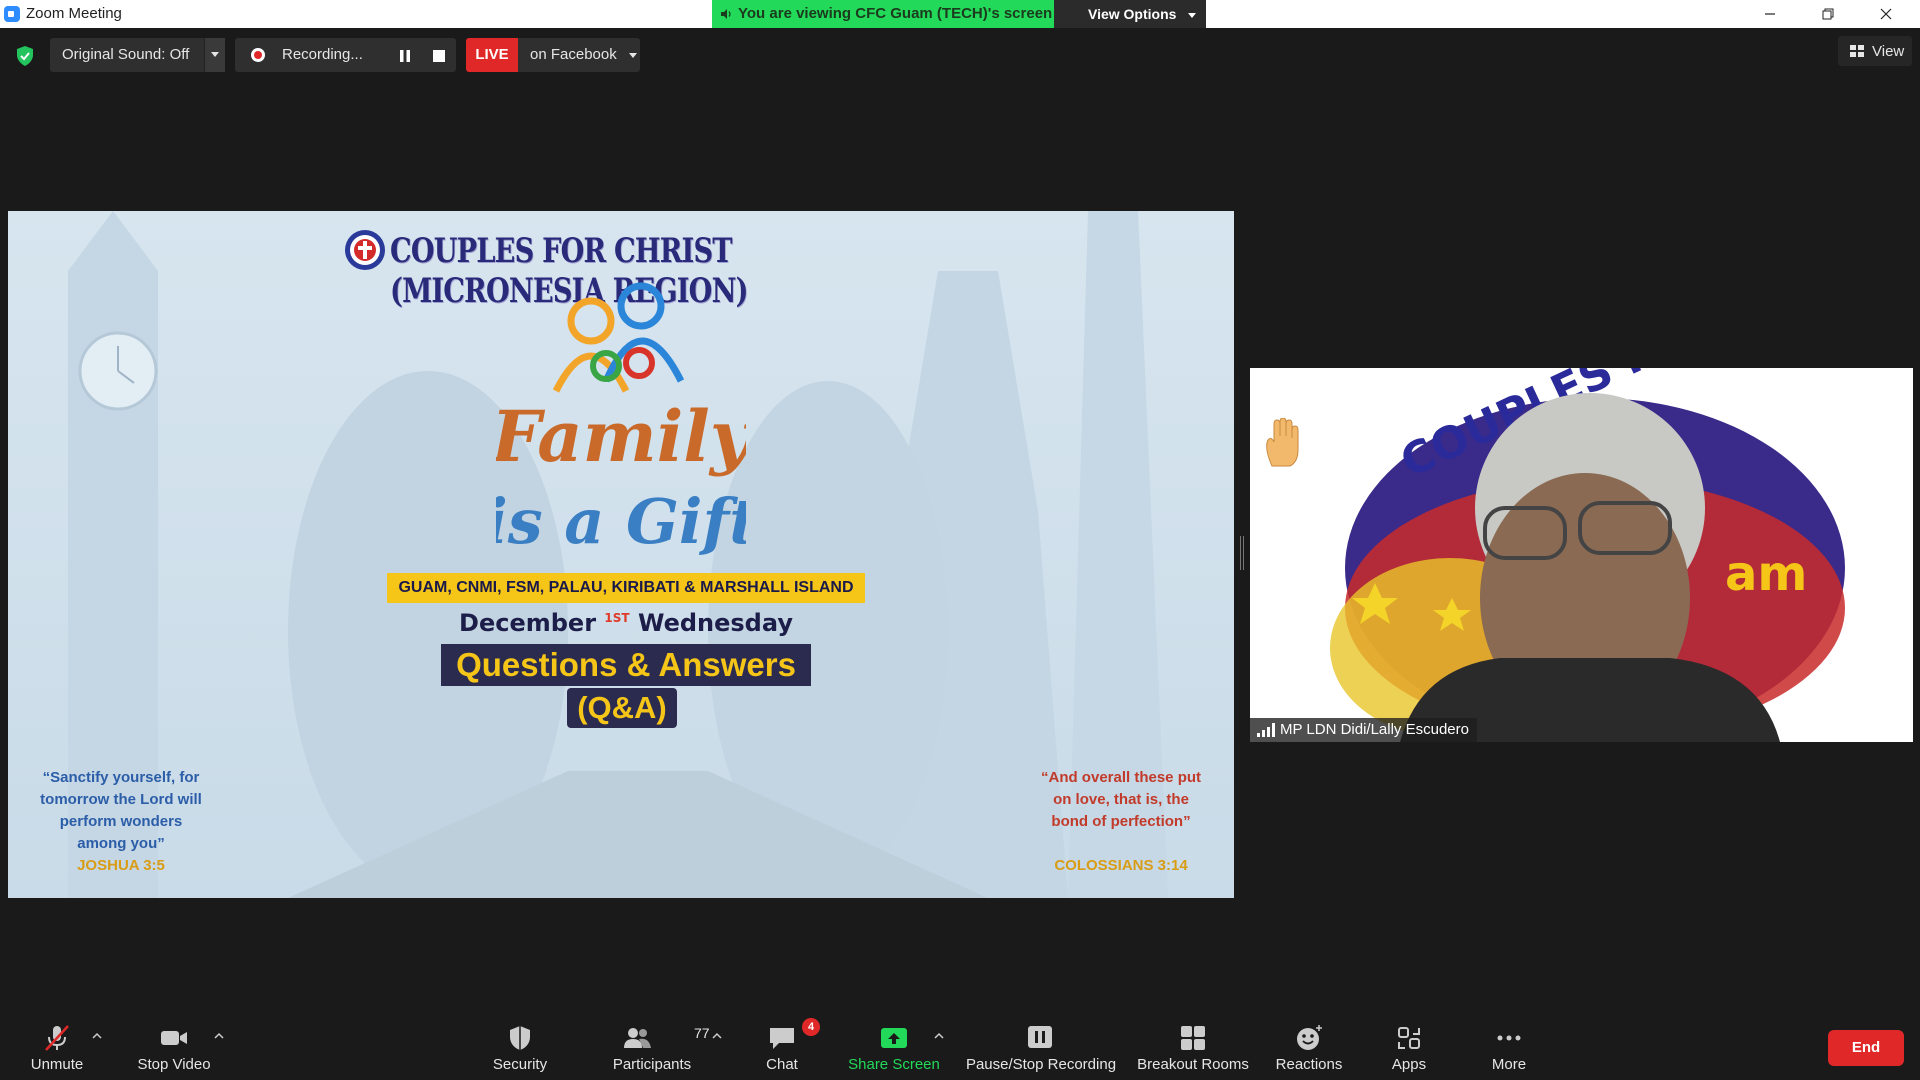 The width and height of the screenshot is (1920, 1080). I want to click on close-button, so click(1886, 14).